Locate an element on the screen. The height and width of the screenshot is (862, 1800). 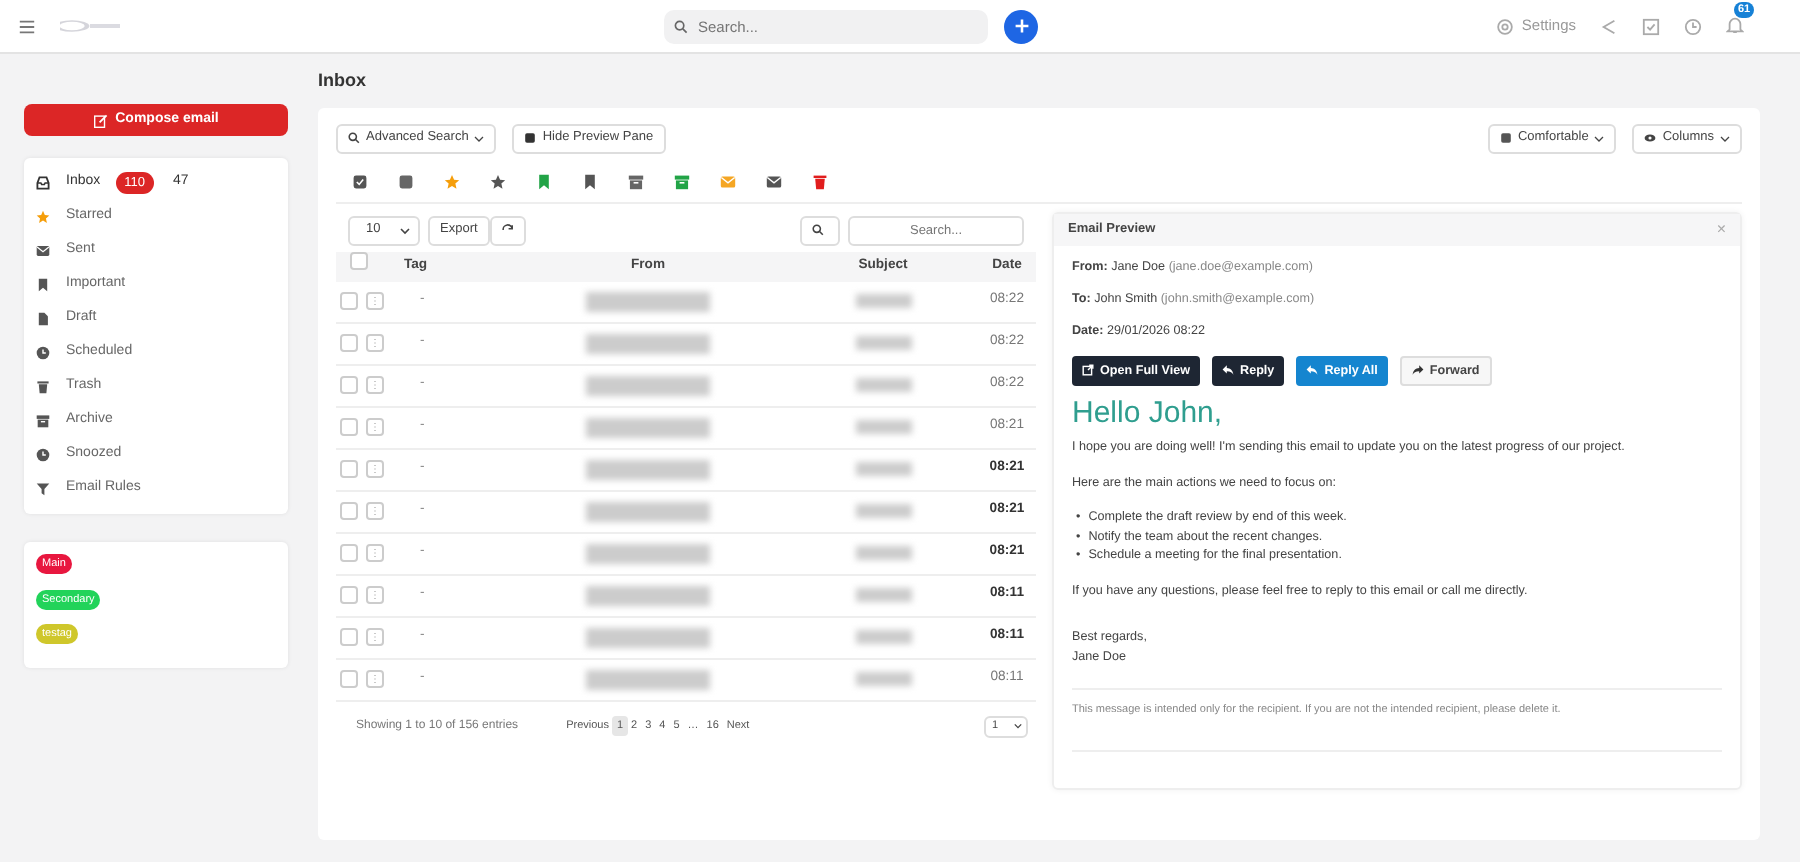
external-link-icon is located at coordinates (1088, 370).